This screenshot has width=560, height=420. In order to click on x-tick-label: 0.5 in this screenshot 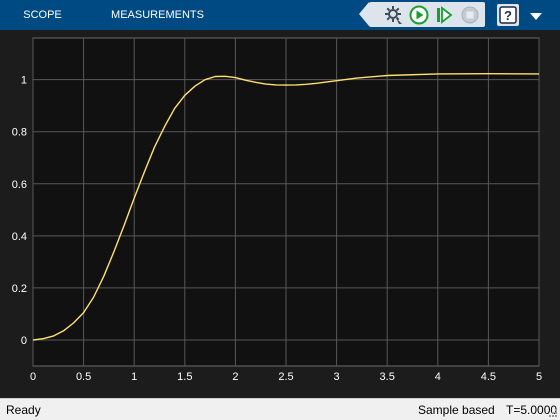, I will do `click(83, 377)`.